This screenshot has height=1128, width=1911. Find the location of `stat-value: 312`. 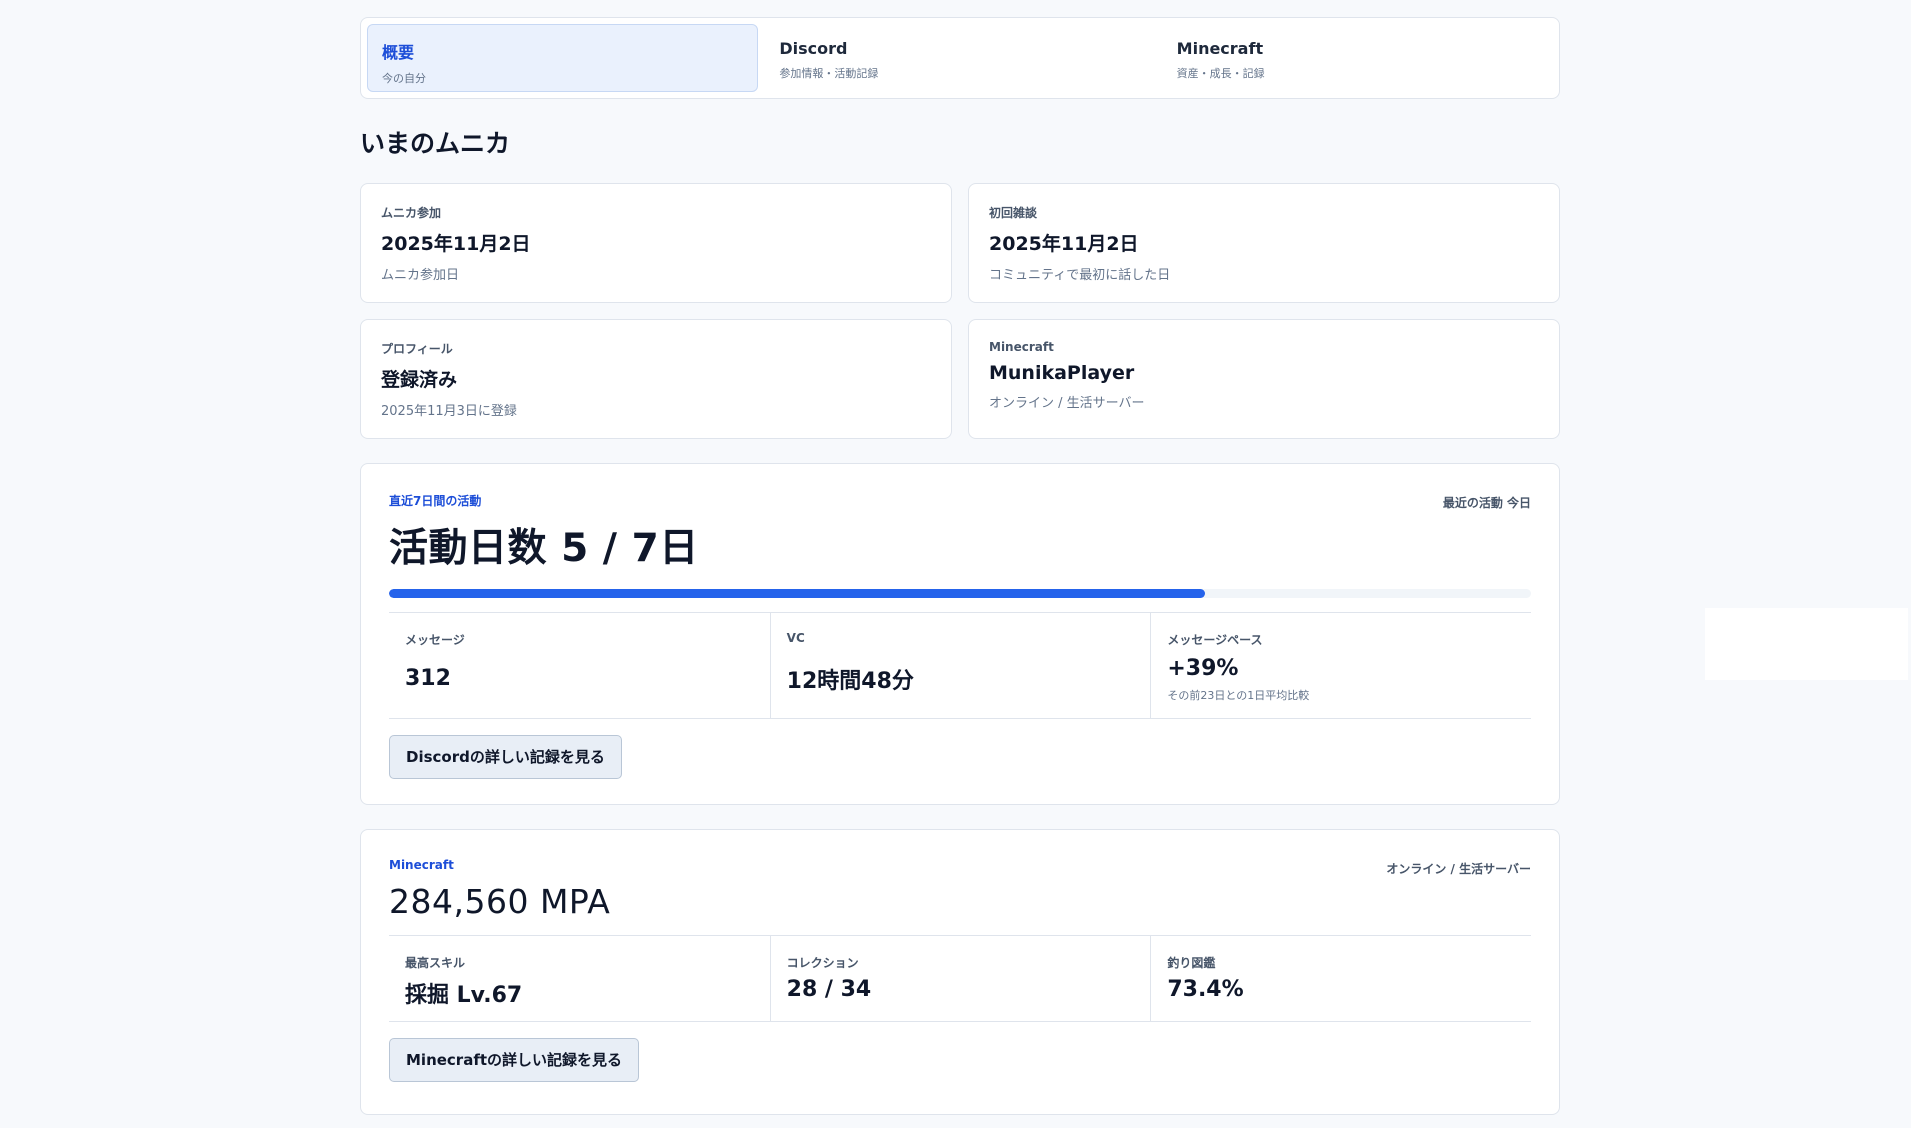

stat-value: 312 is located at coordinates (428, 678).